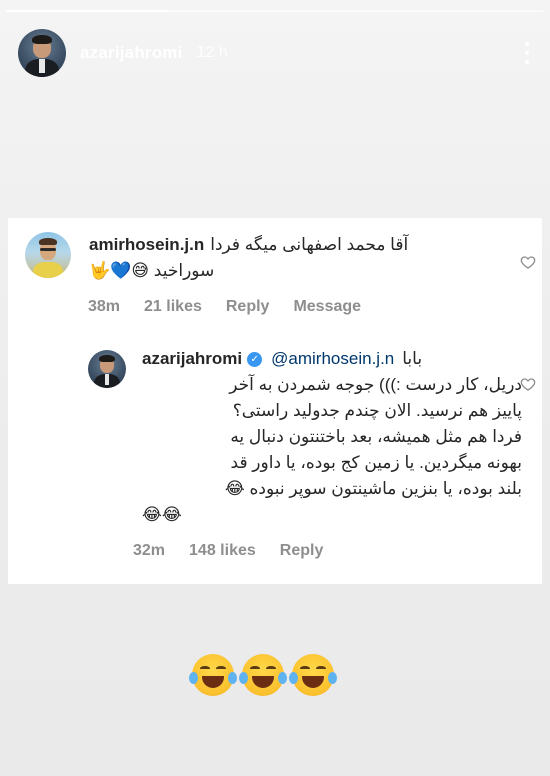 Image resolution: width=550 pixels, height=776 pixels. What do you see at coordinates (412, 358) in the screenshot?
I see `reply-text-line0: بابا` at bounding box center [412, 358].